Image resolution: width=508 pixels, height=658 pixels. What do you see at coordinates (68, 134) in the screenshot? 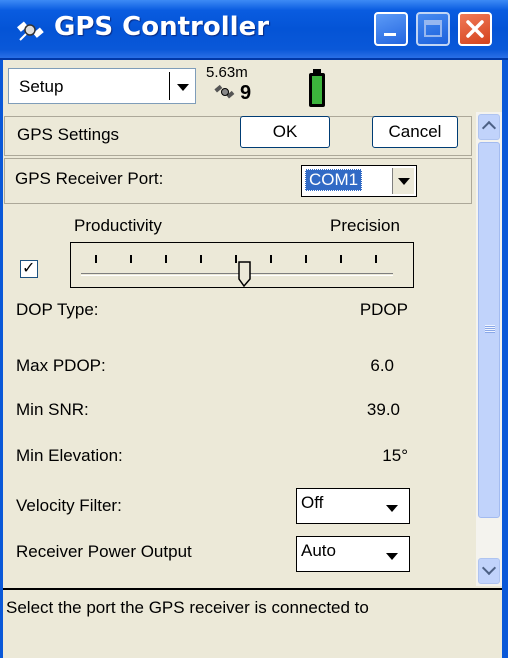
I see `panel-title: GPS Settings` at bounding box center [68, 134].